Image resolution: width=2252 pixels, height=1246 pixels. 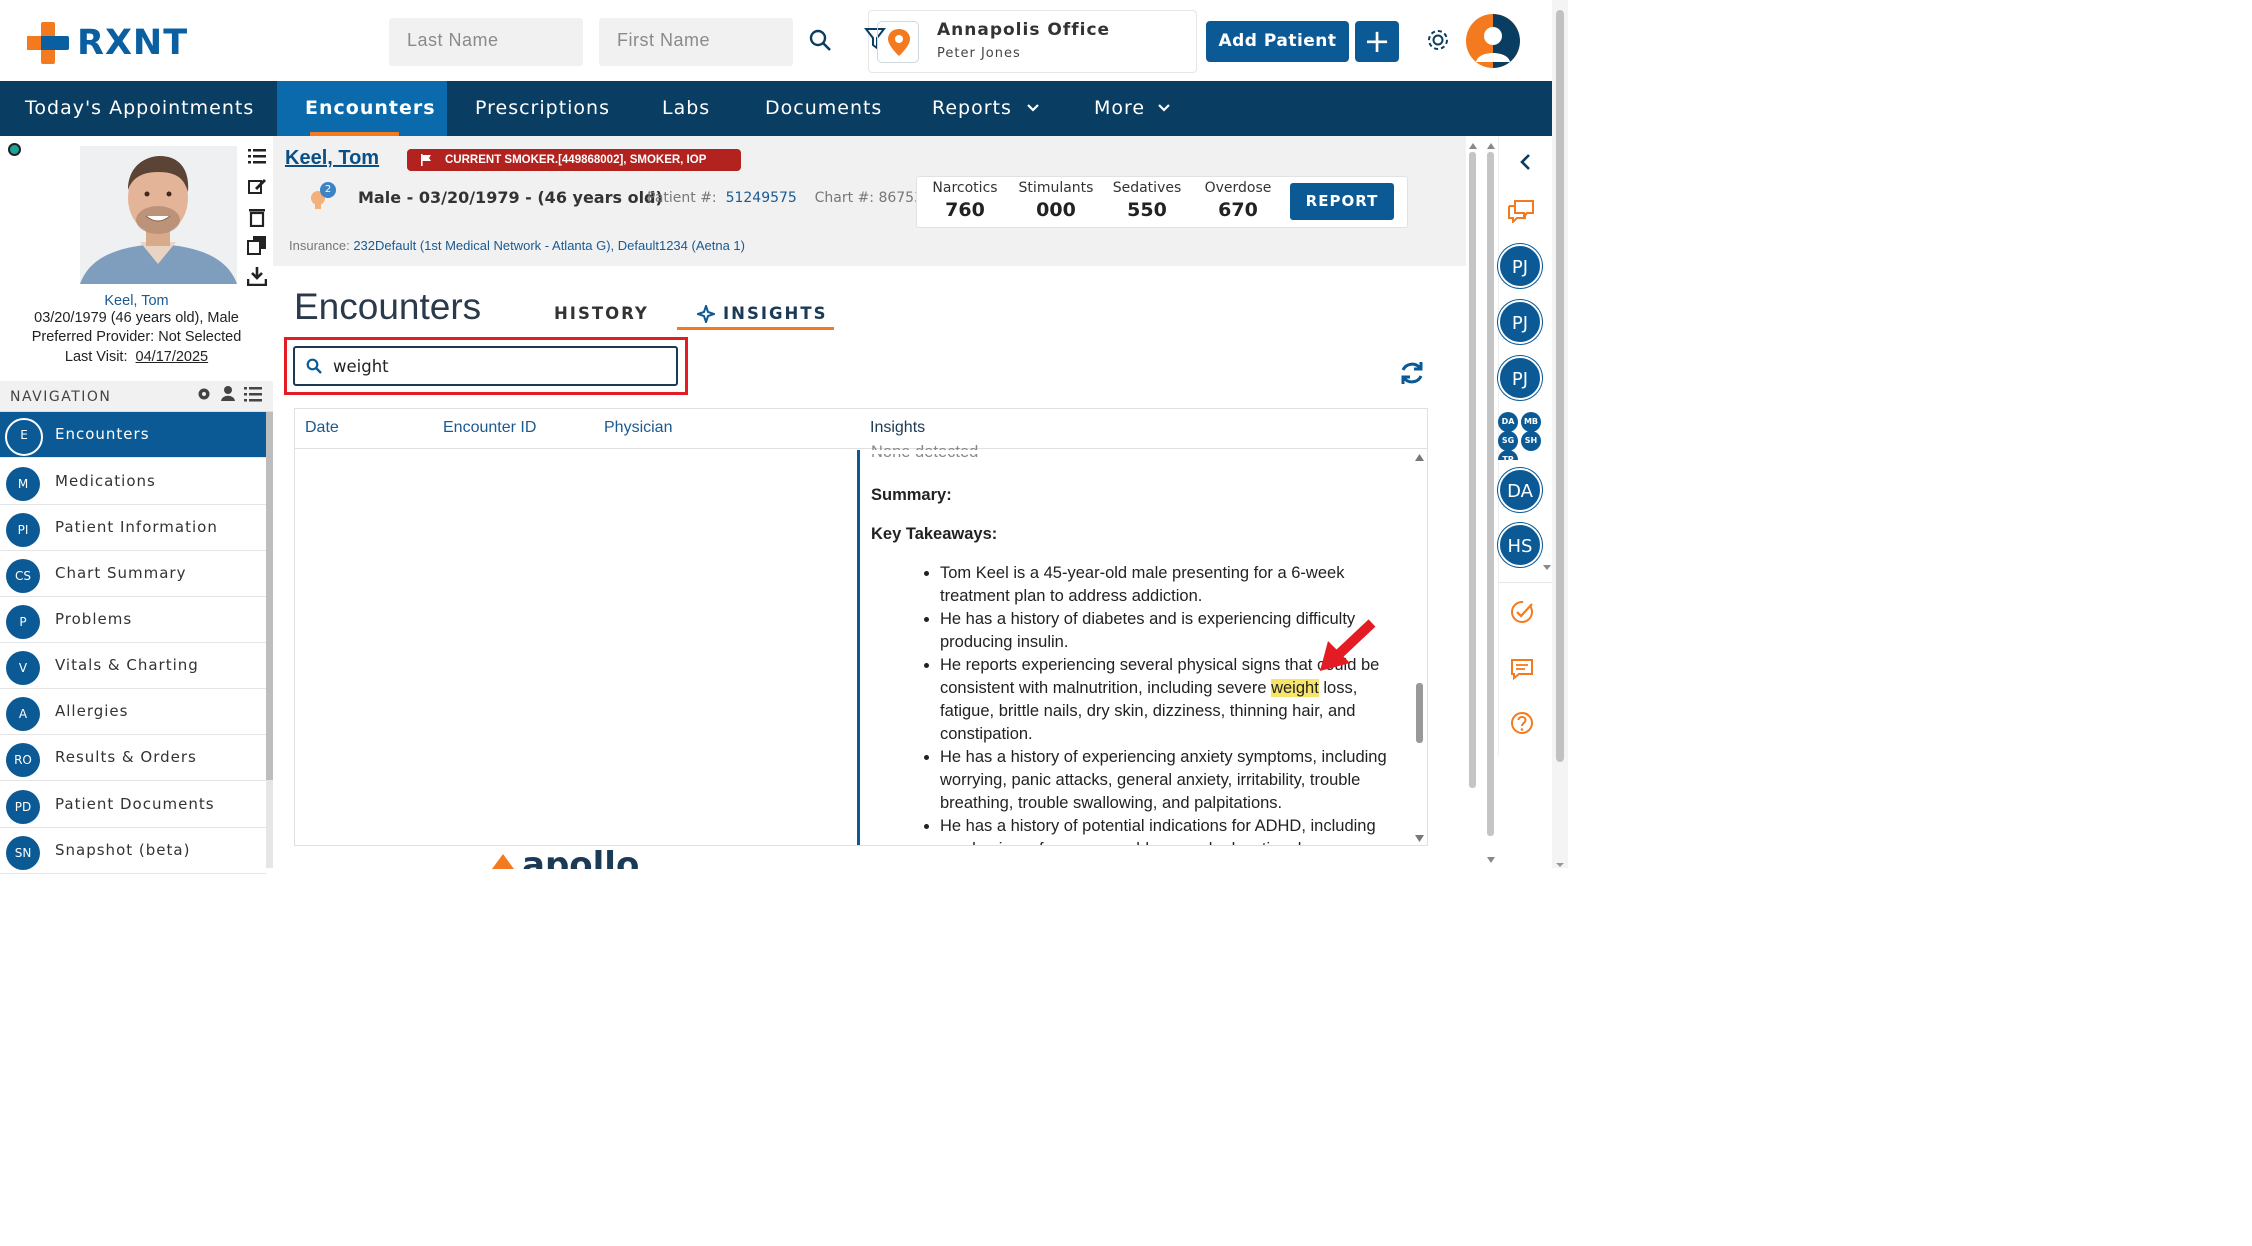 What do you see at coordinates (1438, 40) in the screenshot?
I see `settings-gear-icon` at bounding box center [1438, 40].